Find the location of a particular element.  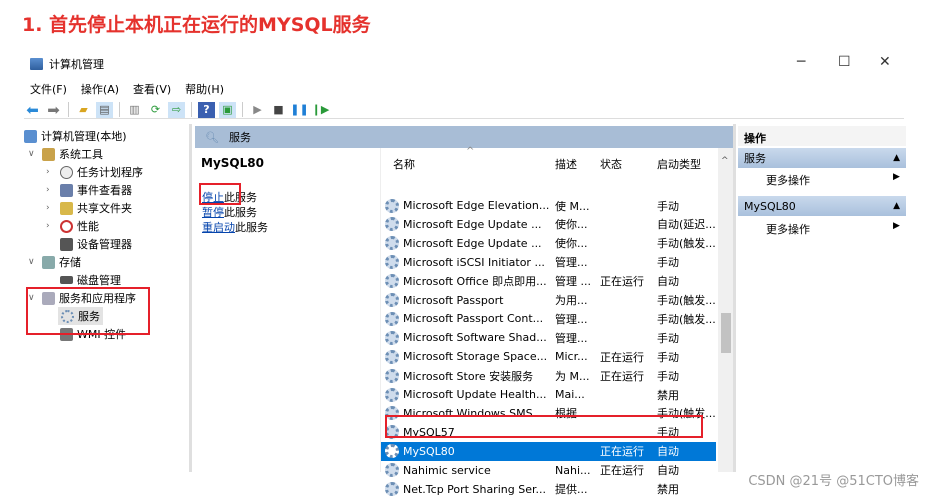

col-startup: 启动类型 is located at coordinates (679, 164).